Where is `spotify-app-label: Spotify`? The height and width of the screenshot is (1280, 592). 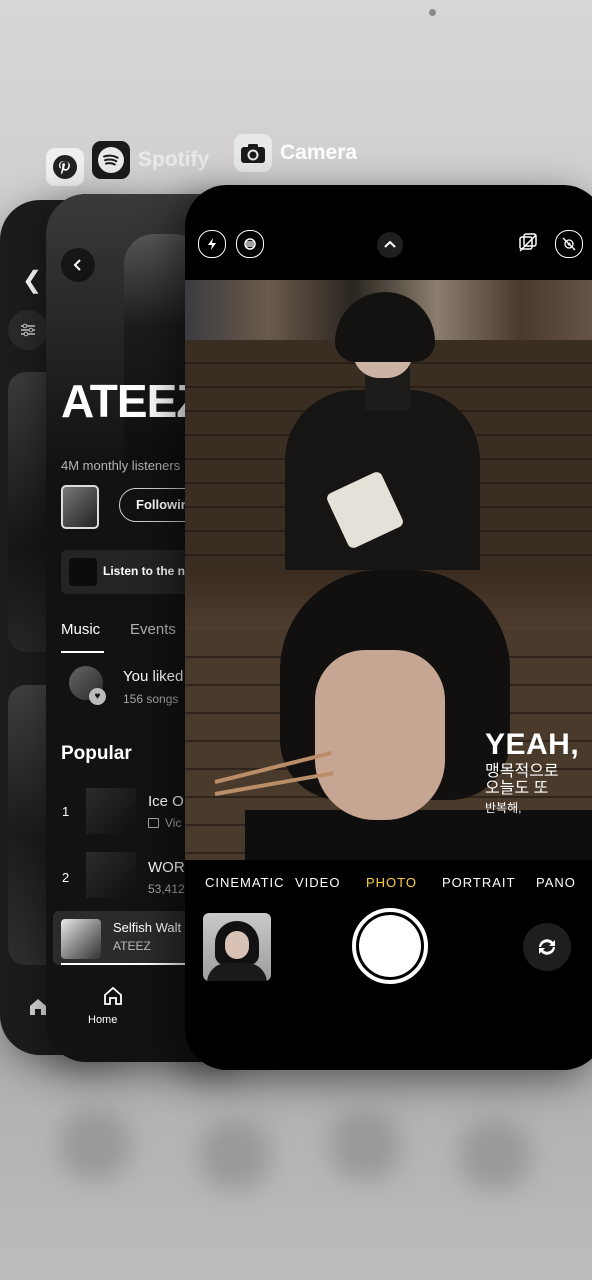
spotify-app-label: Spotify is located at coordinates (150, 160).